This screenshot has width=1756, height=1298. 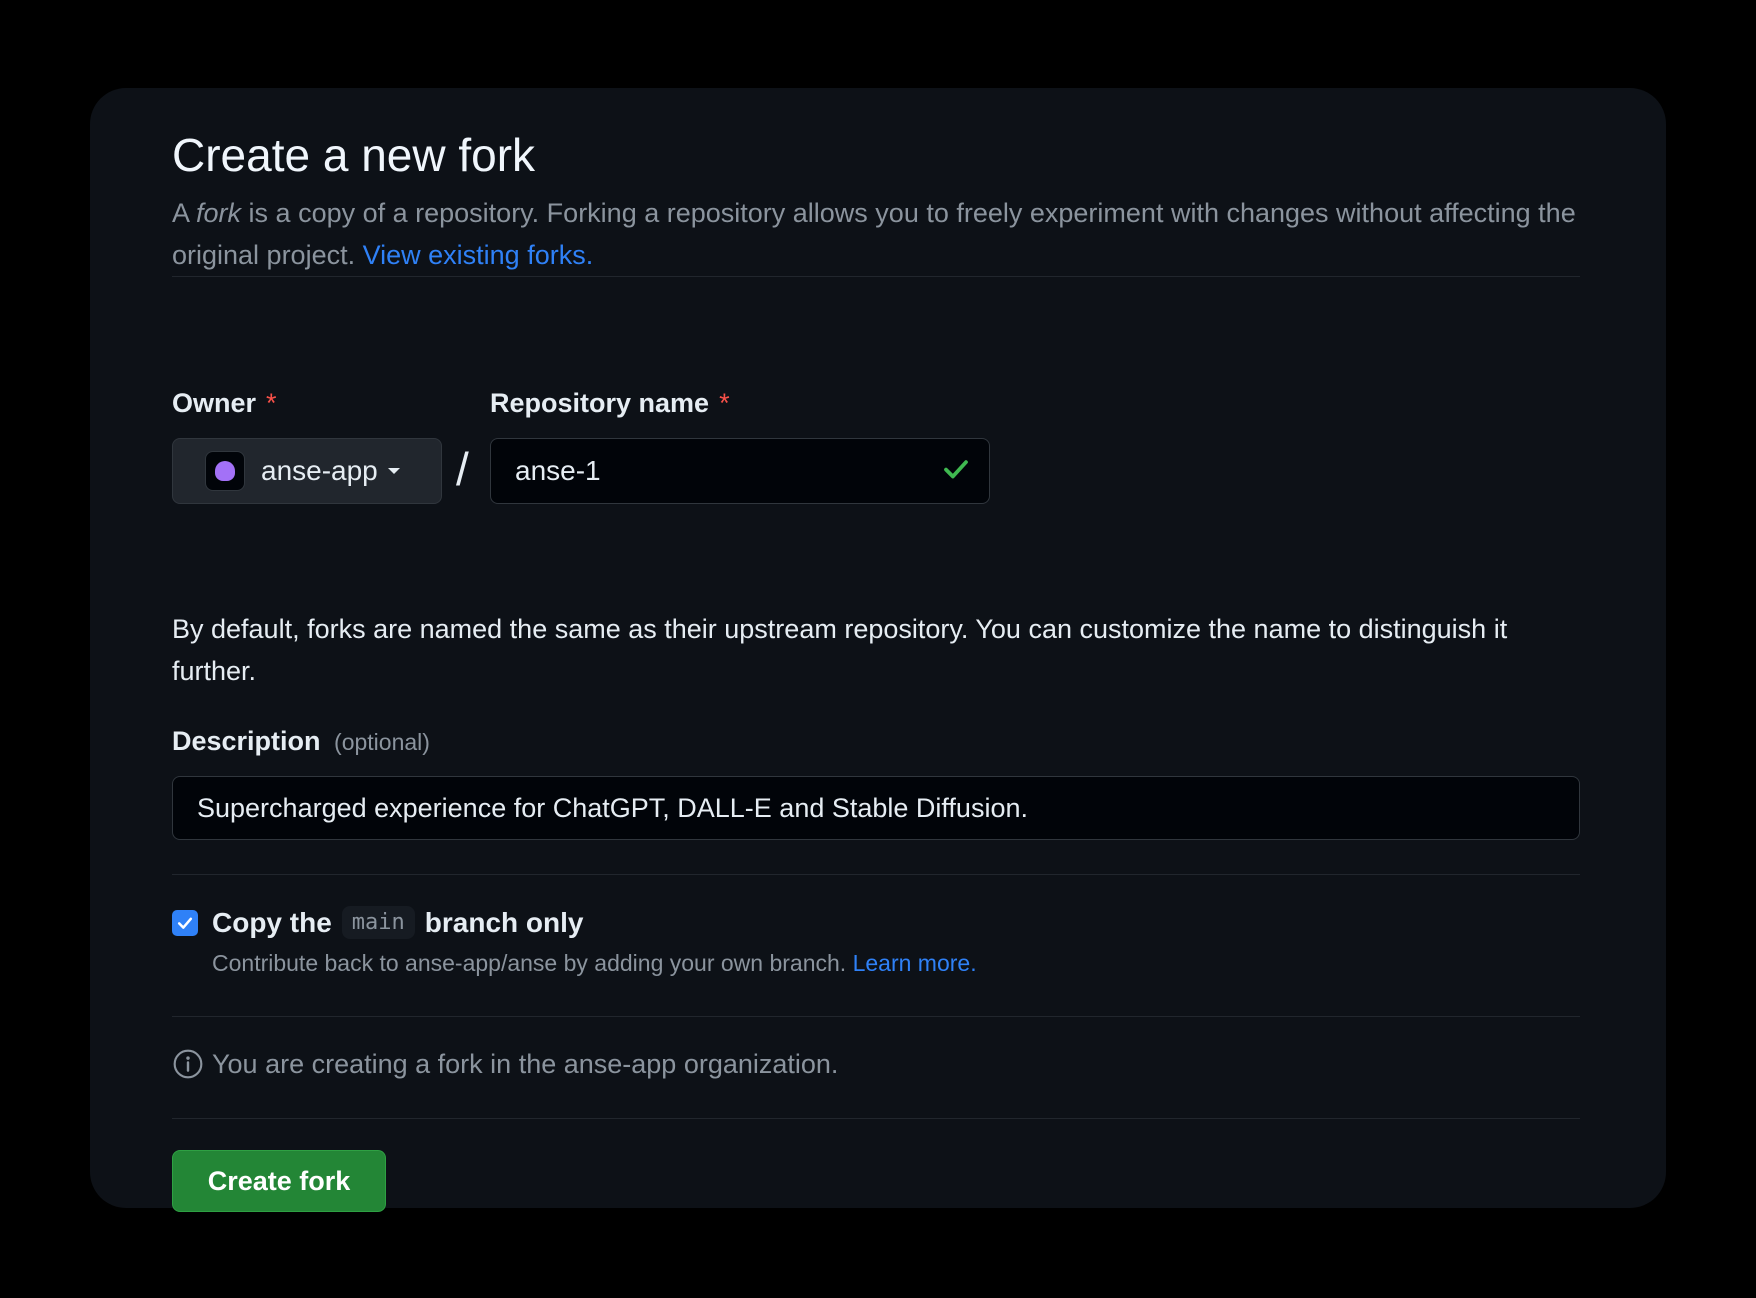 What do you see at coordinates (478, 255) in the screenshot?
I see `view-existing-forks-link: View existing forks.` at bounding box center [478, 255].